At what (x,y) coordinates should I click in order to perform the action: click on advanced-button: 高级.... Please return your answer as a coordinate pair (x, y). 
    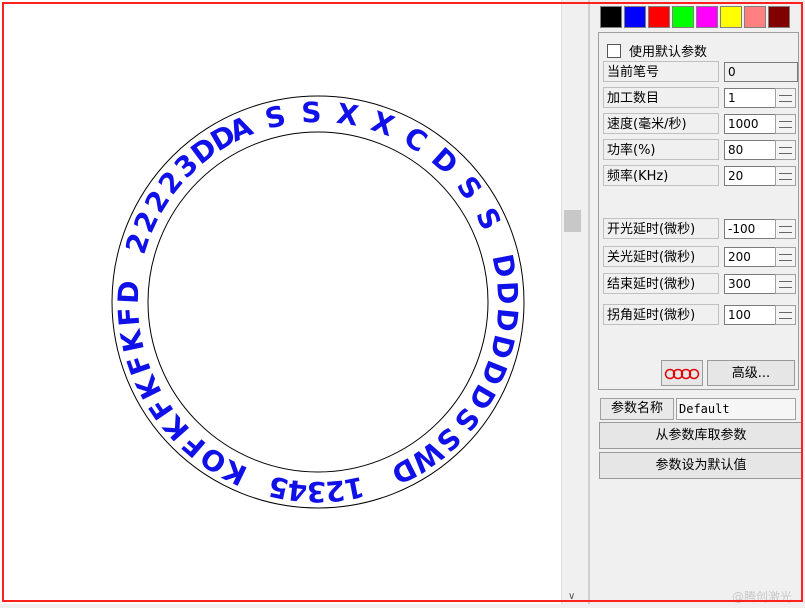
    Looking at the image, I should click on (751, 373).